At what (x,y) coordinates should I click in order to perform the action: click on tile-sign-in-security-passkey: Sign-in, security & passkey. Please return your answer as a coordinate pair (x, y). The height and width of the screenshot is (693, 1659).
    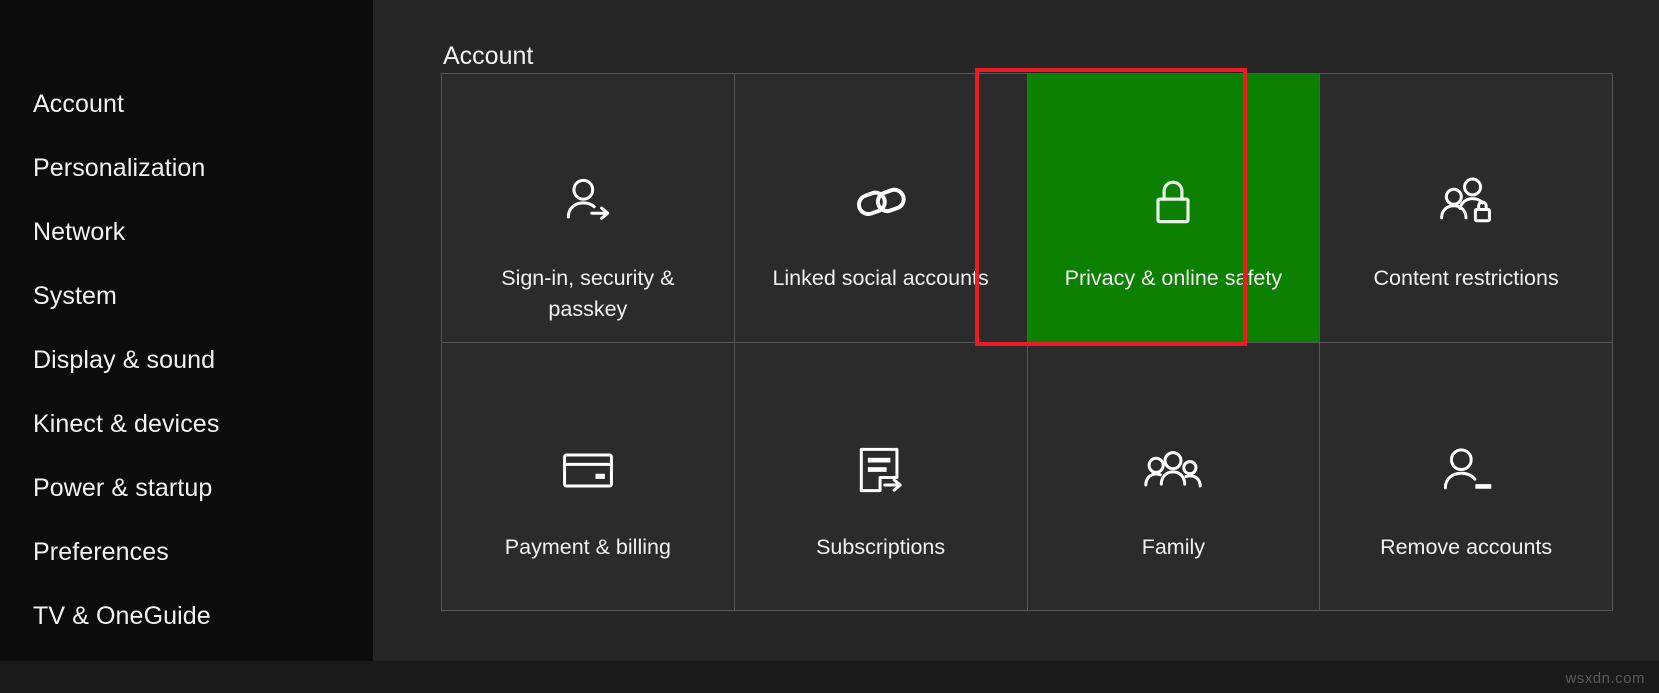
    Looking at the image, I should click on (588, 208).